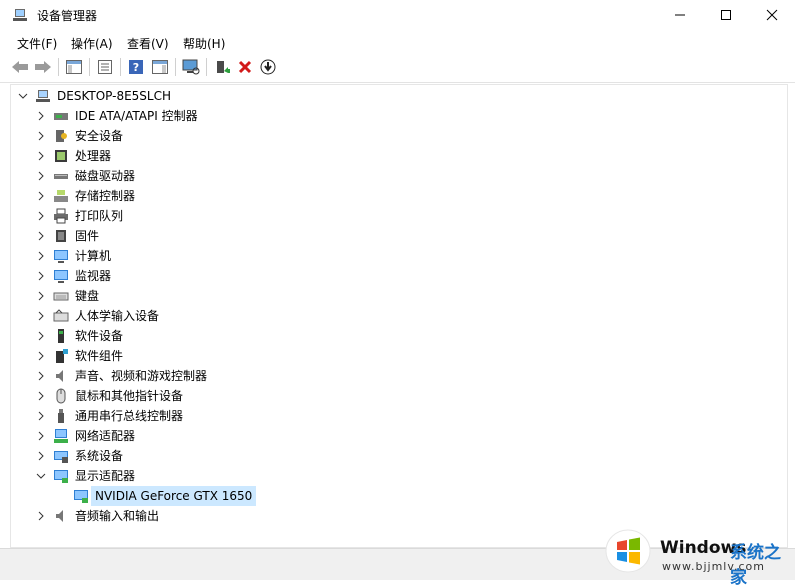 This screenshot has height=588, width=795. Describe the element at coordinates (96, 516) in the screenshot. I see `device-category: 音频输入和输出` at that location.